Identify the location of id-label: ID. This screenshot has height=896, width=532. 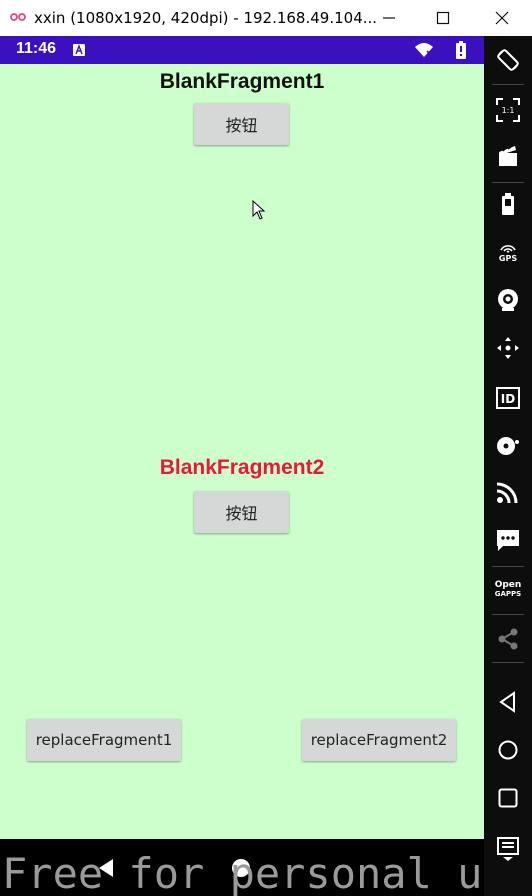
(508, 399).